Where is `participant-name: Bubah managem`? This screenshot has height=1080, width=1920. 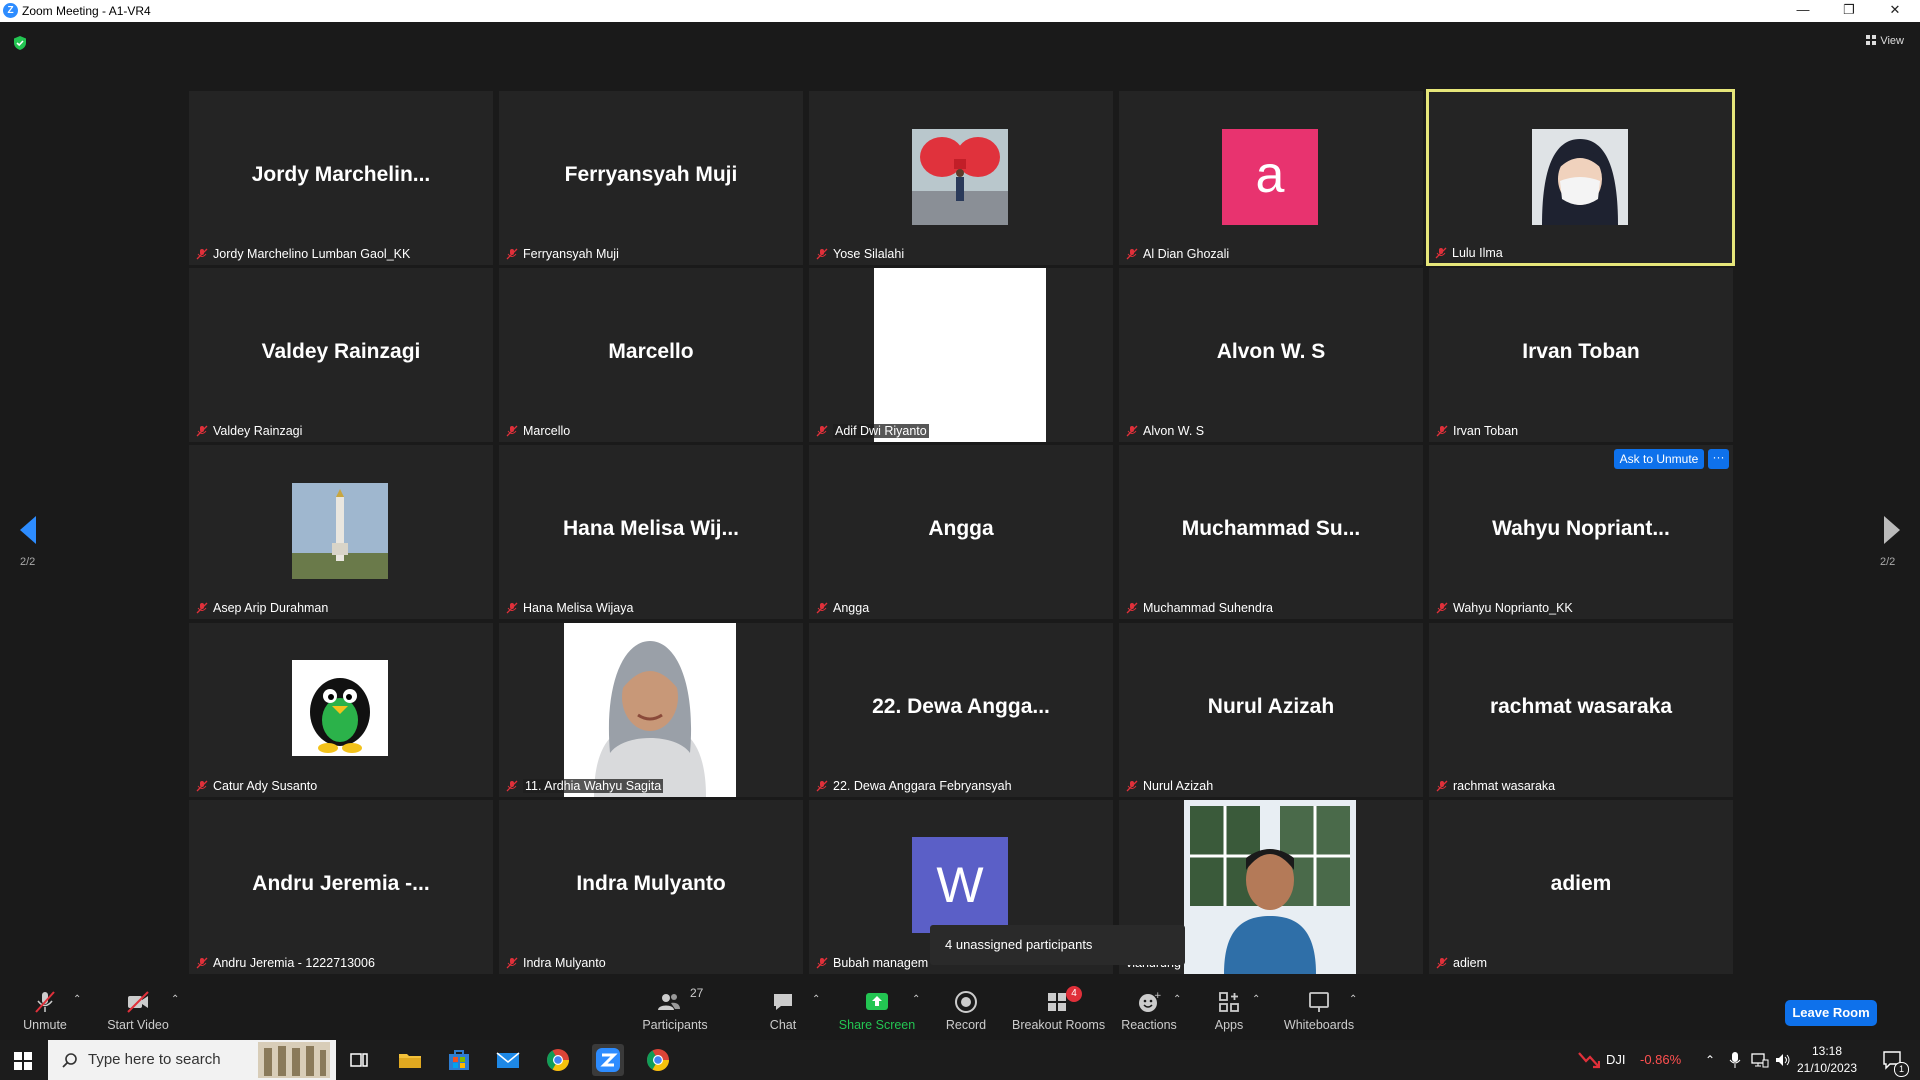 participant-name: Bubah managem is located at coordinates (881, 963).